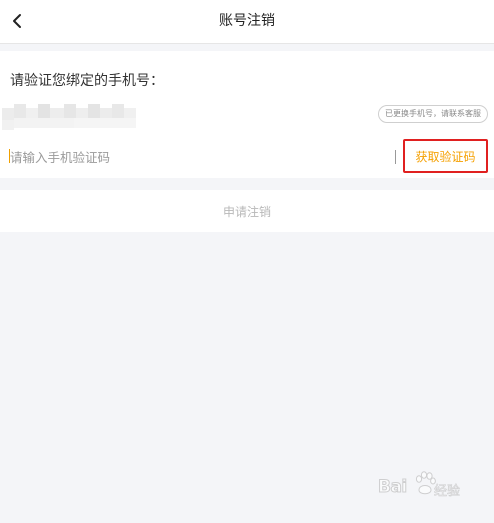  I want to click on baidu-watermark-logo: Bai 经验, so click(433, 489).